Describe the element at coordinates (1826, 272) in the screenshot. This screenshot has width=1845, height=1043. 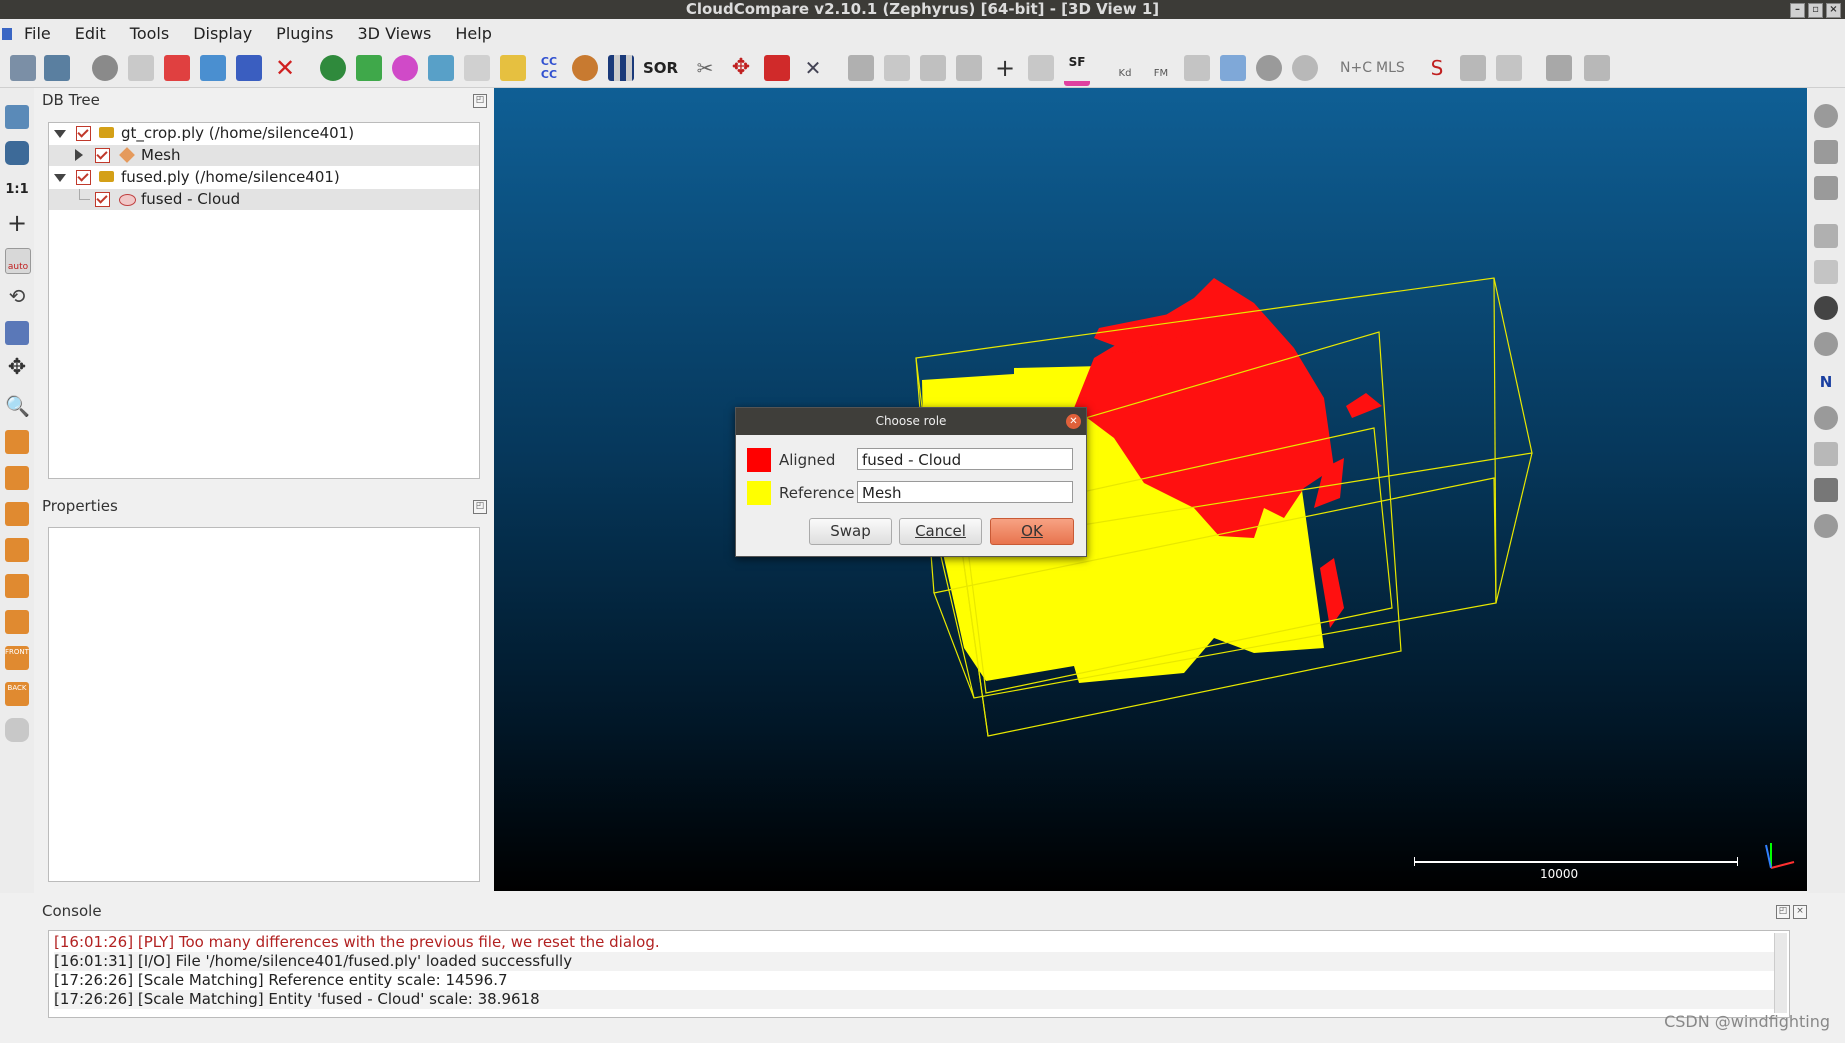
I see `light-icon` at that location.